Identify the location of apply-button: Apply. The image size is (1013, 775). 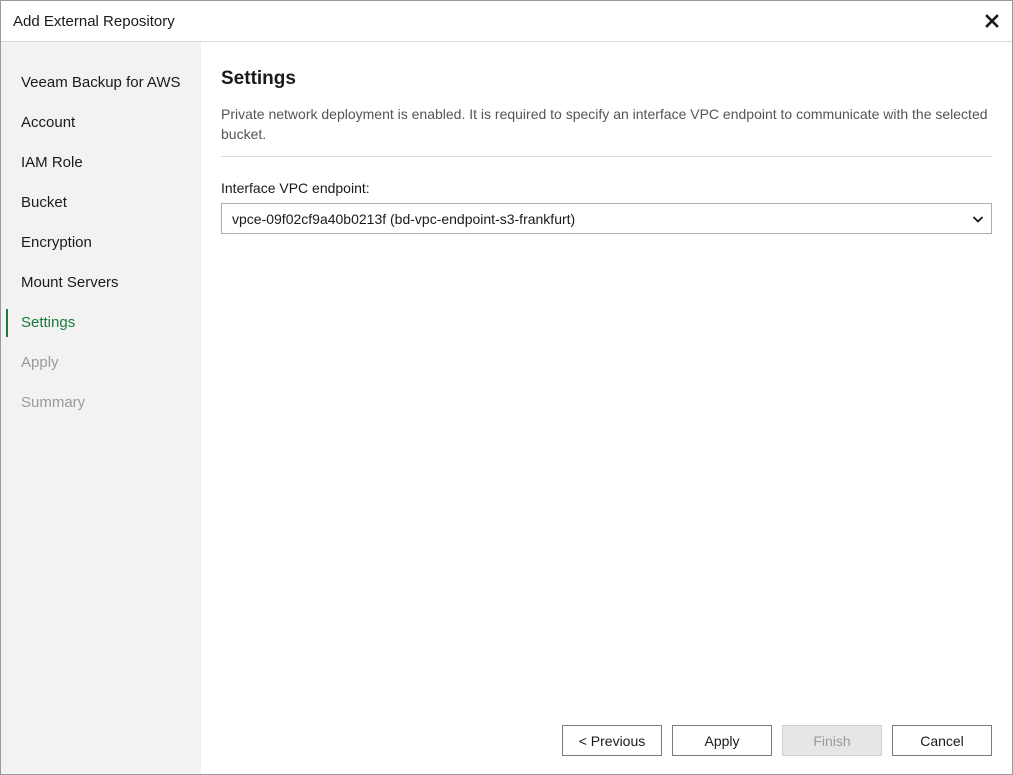
(722, 740).